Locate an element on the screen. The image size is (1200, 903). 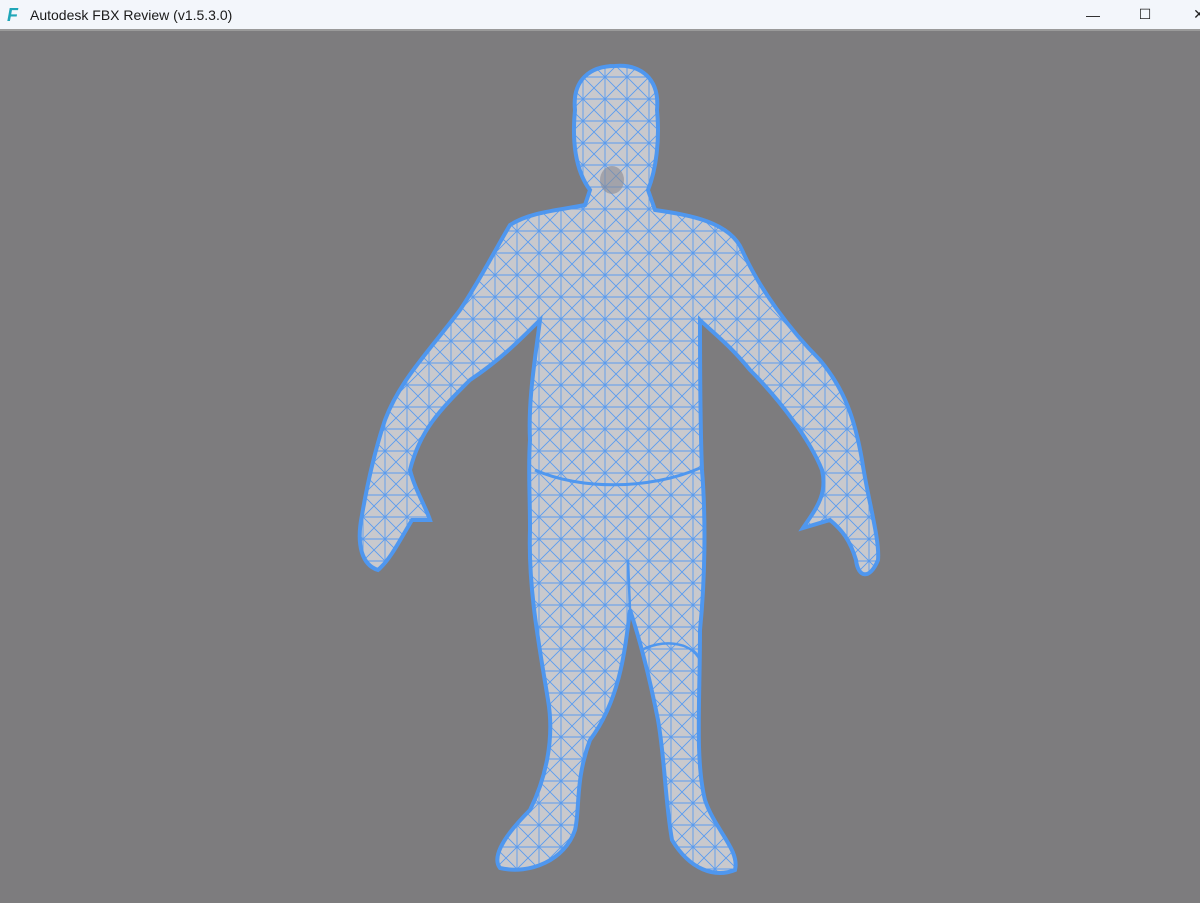
window-title: Autodesk FBX Review (v1.5.3.0) is located at coordinates (131, 14).